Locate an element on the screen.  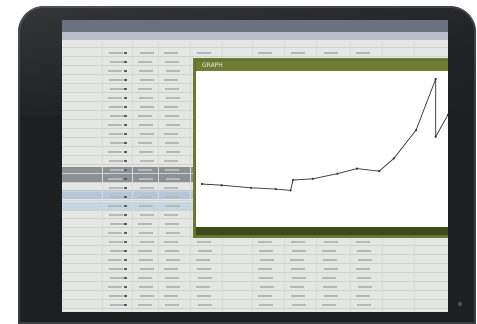
menu-bar is located at coordinates (255, 36).